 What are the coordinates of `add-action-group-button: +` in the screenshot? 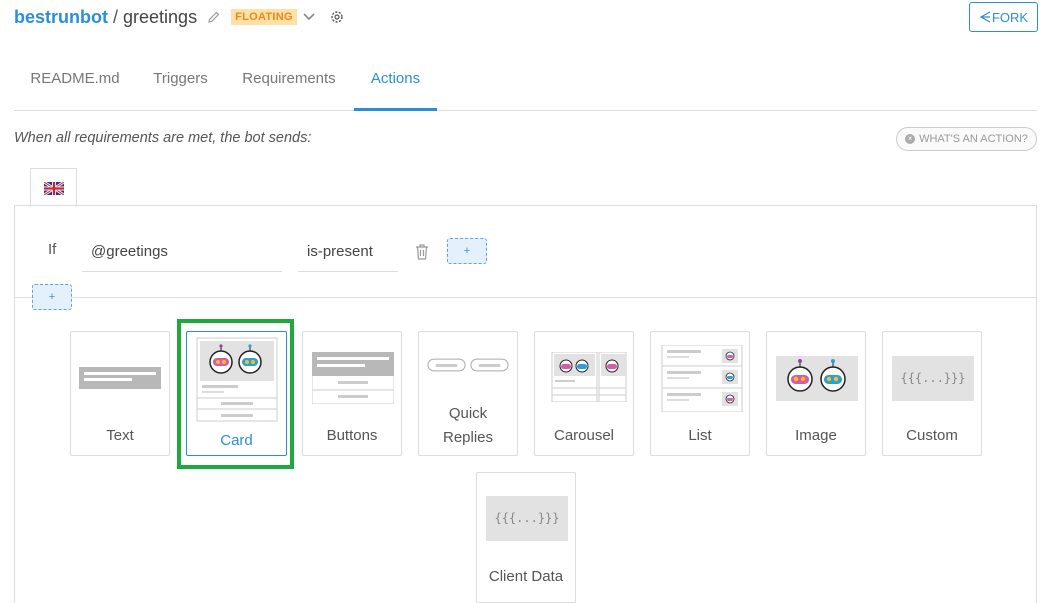 It's located at (52, 297).